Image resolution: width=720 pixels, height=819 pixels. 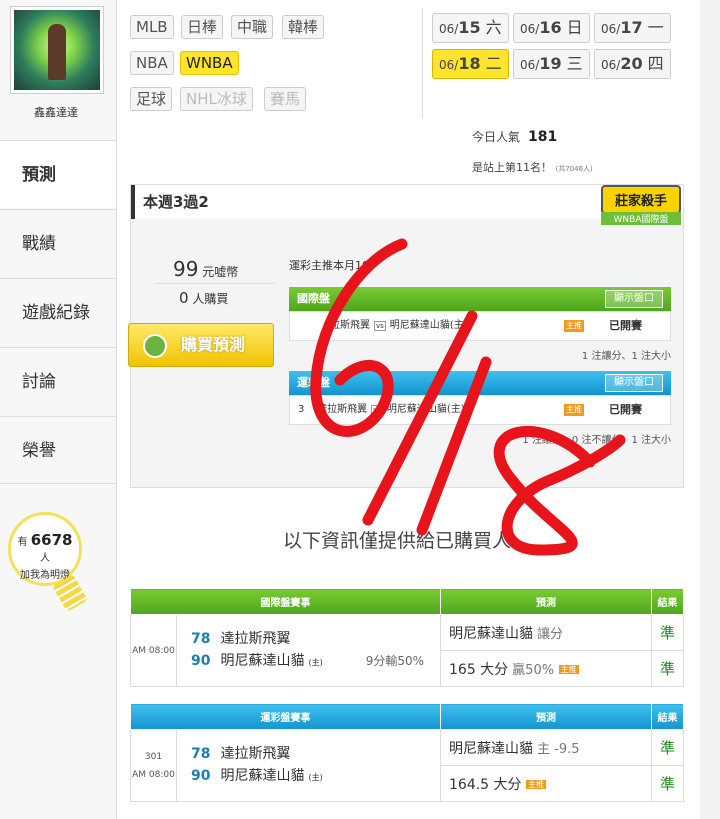 What do you see at coordinates (151, 99) in the screenshot?
I see `sport-tab-soccer: 足球` at bounding box center [151, 99].